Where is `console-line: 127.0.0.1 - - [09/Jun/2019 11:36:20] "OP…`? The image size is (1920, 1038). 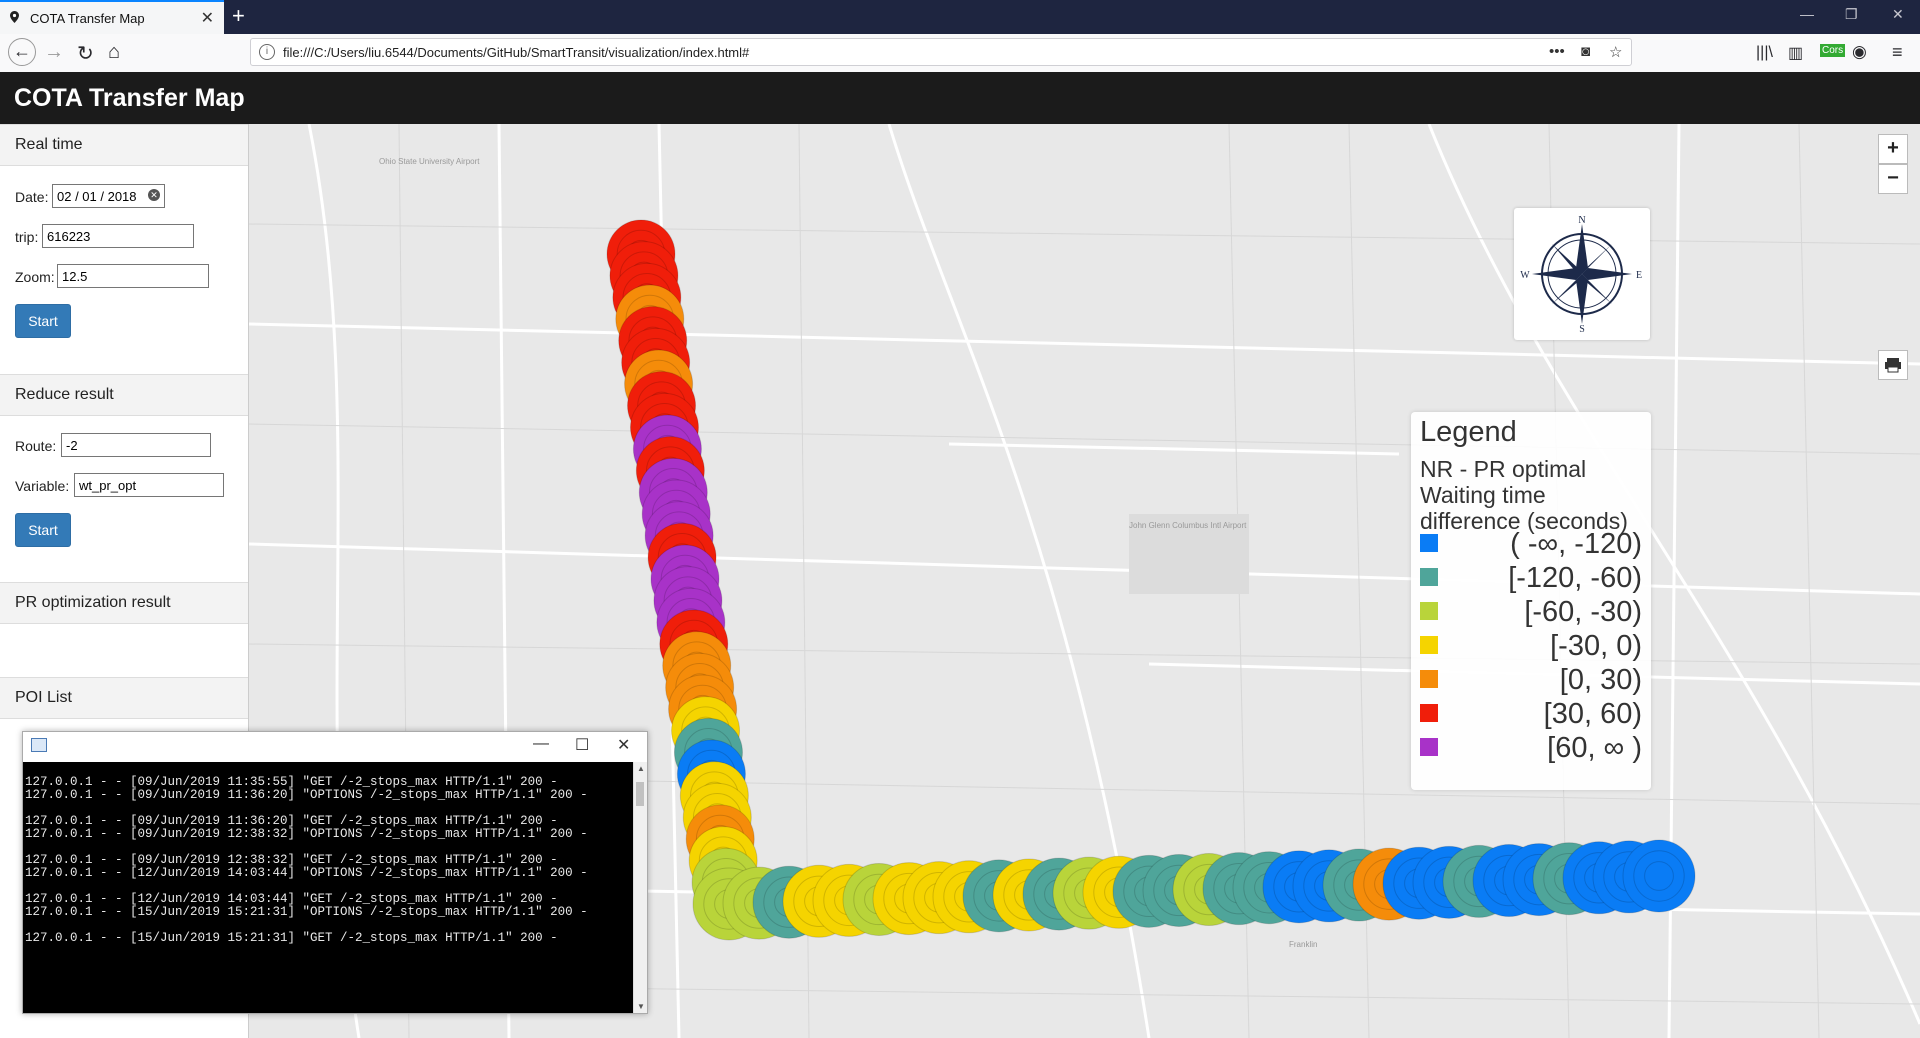 console-line: 127.0.0.1 - - [09/Jun/2019 11:36:20] "OP… is located at coordinates (306, 795).